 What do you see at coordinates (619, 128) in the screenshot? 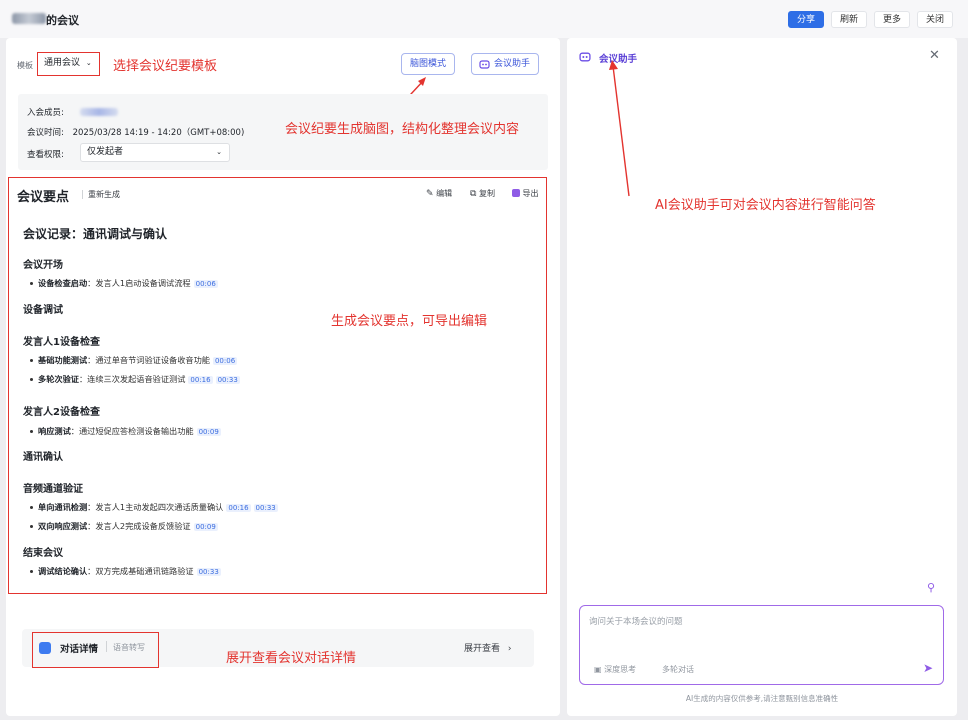
I see `annotation-arrow-assistant` at bounding box center [619, 128].